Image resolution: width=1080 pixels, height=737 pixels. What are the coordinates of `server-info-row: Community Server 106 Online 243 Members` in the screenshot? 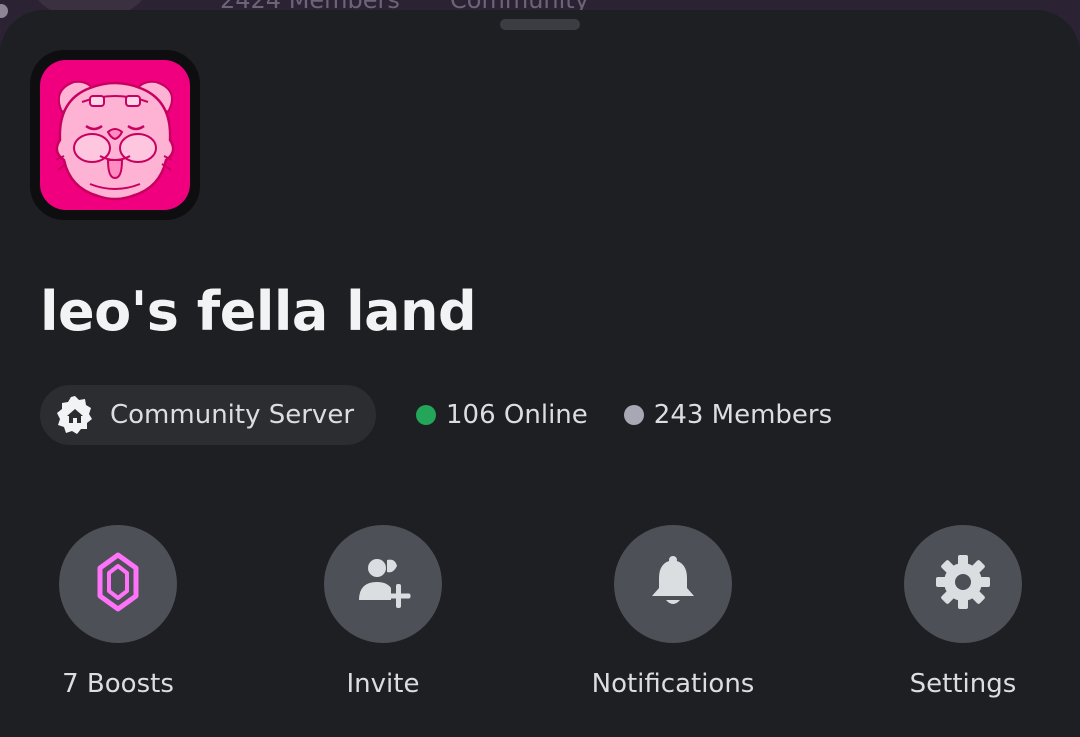 It's located at (436, 415).